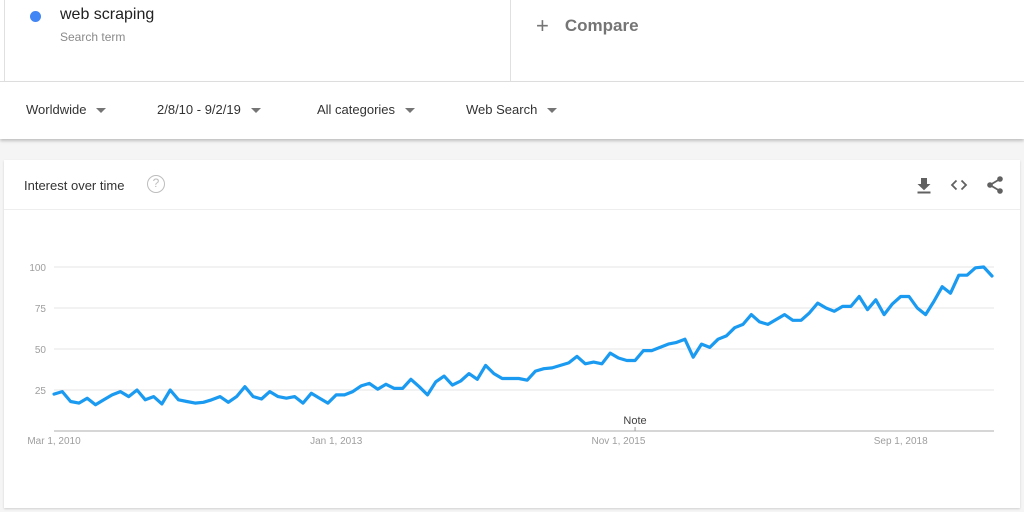 Image resolution: width=1024 pixels, height=512 pixels. I want to click on compare-button: + Compare, so click(587, 25).